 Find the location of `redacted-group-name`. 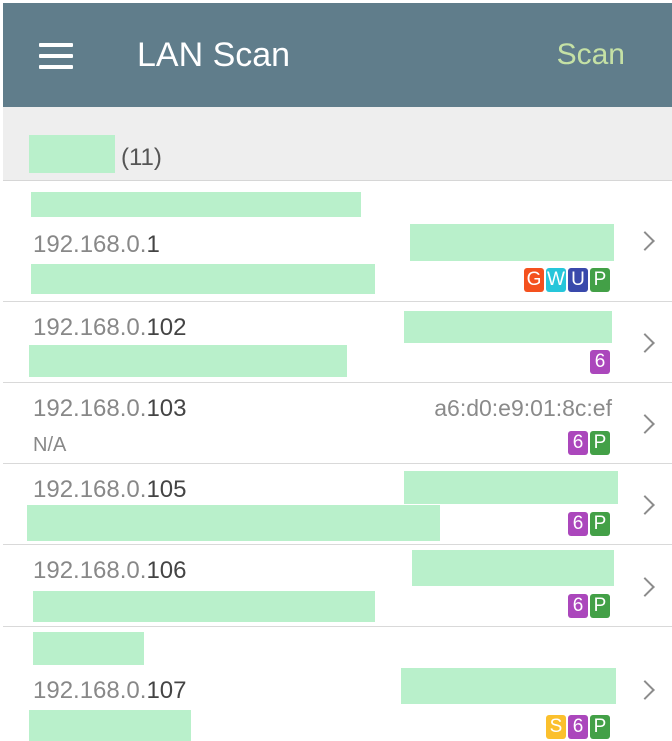

redacted-group-name is located at coordinates (72, 154).